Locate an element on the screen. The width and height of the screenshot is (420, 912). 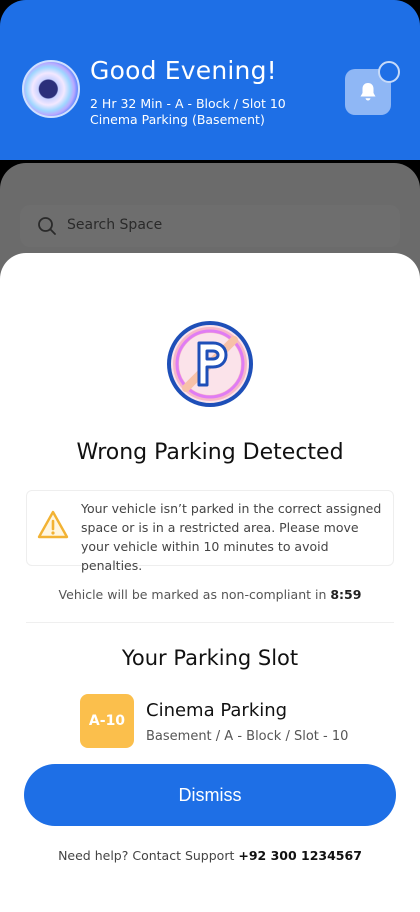
location-info: Cinema Parking (Basement) is located at coordinates (177, 119).